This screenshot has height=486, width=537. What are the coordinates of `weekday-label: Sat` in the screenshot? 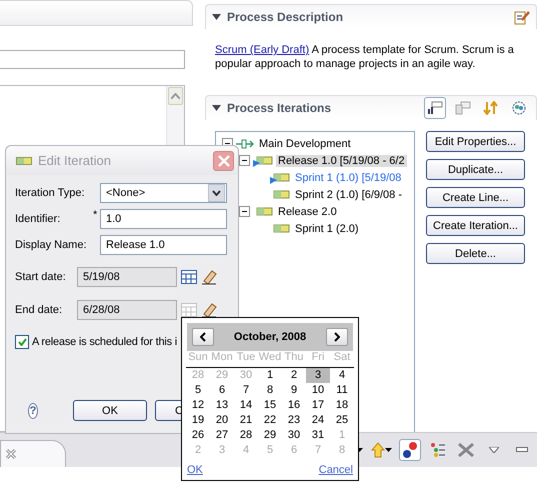 It's located at (342, 359).